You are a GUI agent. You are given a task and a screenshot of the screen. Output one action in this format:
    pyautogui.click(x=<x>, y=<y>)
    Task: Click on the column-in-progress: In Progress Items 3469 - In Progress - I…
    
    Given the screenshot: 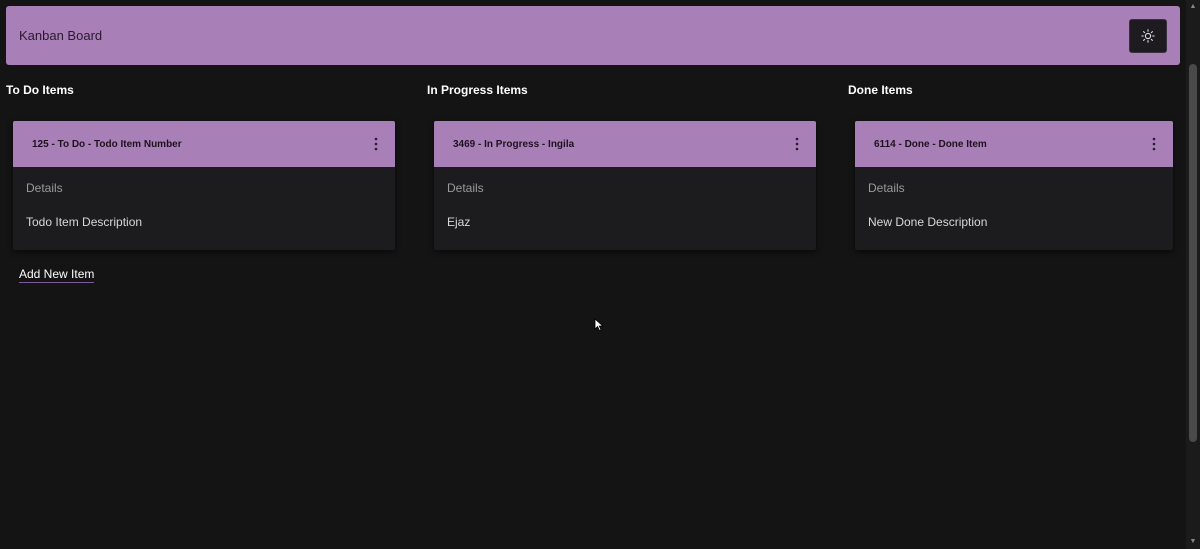 What is the action you would take?
    pyautogui.click(x=622, y=166)
    